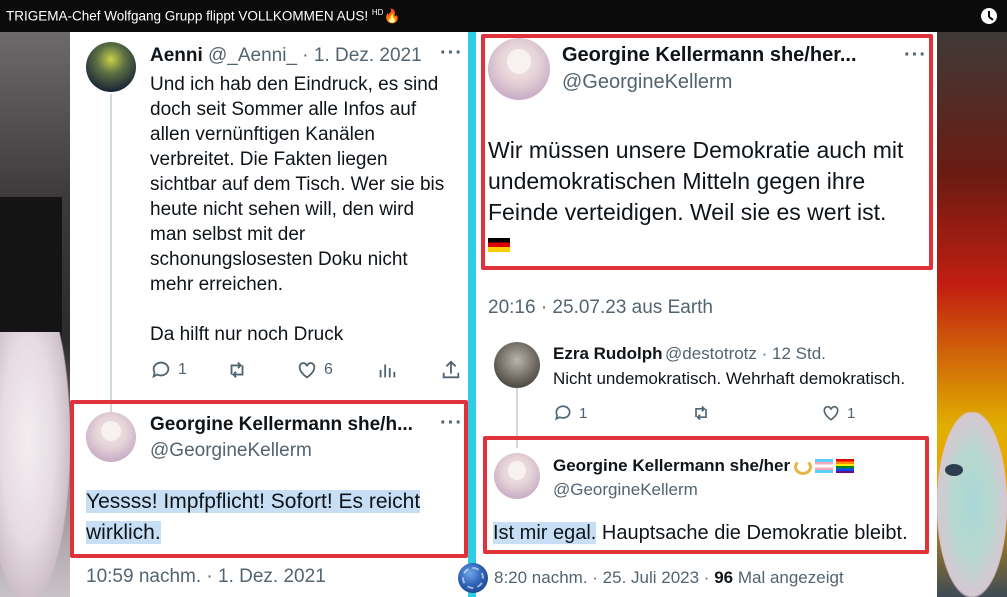  I want to click on like-button: 6, so click(314, 370).